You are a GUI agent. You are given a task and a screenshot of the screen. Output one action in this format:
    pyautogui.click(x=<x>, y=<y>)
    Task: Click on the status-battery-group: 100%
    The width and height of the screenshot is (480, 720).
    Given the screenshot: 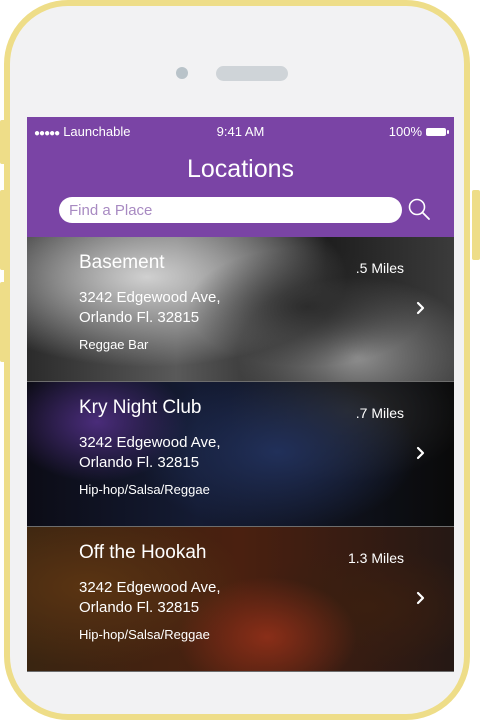 What is the action you would take?
    pyautogui.click(x=418, y=131)
    